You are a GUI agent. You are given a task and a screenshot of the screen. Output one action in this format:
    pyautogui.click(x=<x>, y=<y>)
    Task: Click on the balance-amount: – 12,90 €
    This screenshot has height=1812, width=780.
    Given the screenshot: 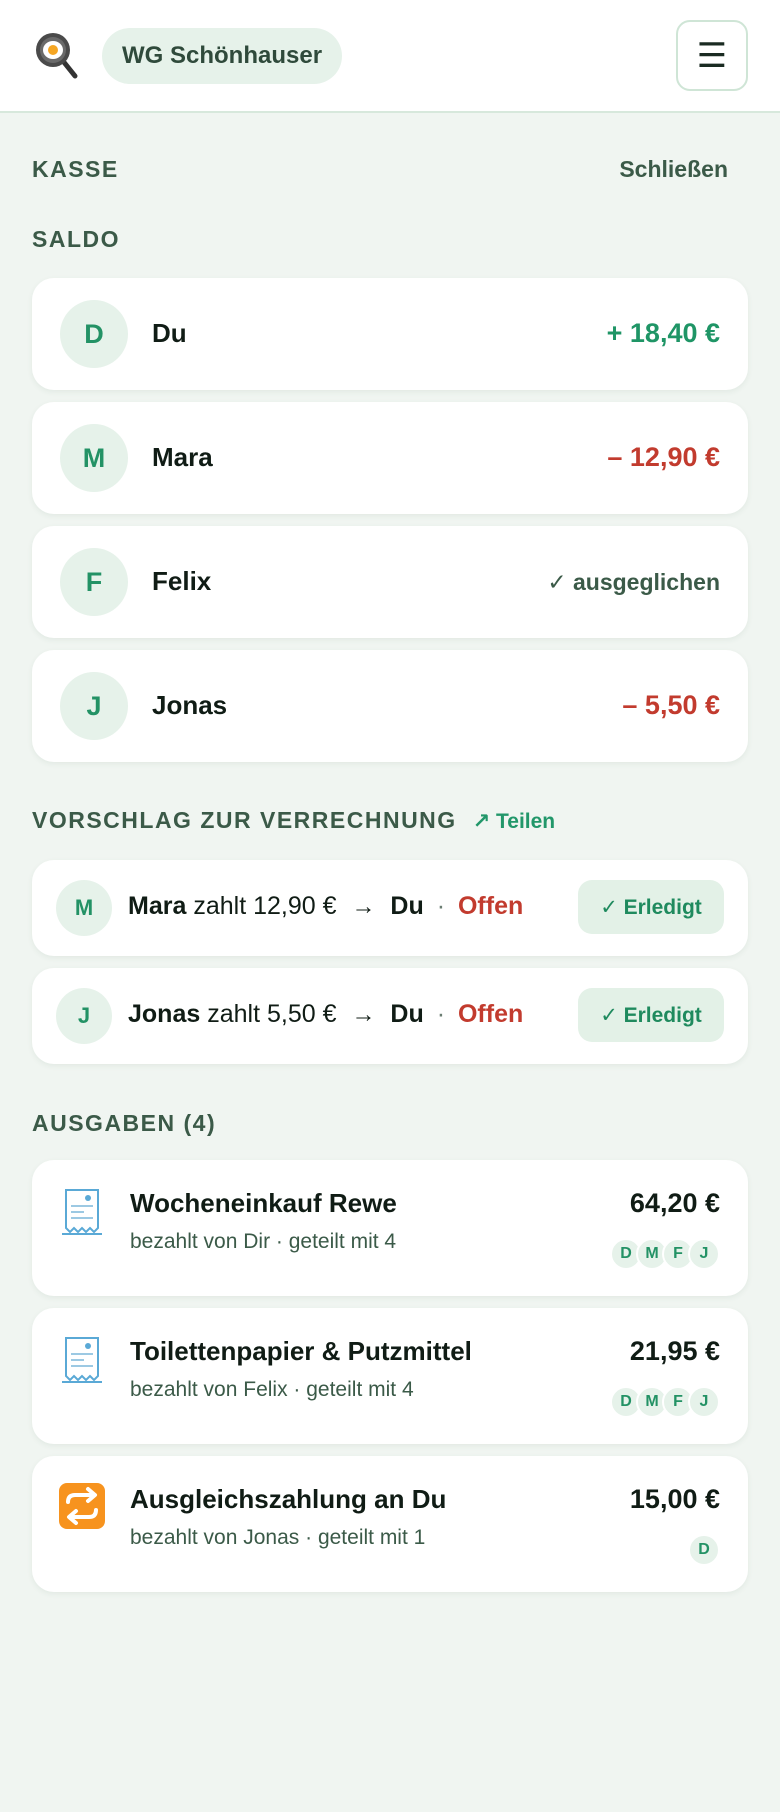 What is the action you would take?
    pyautogui.click(x=663, y=457)
    